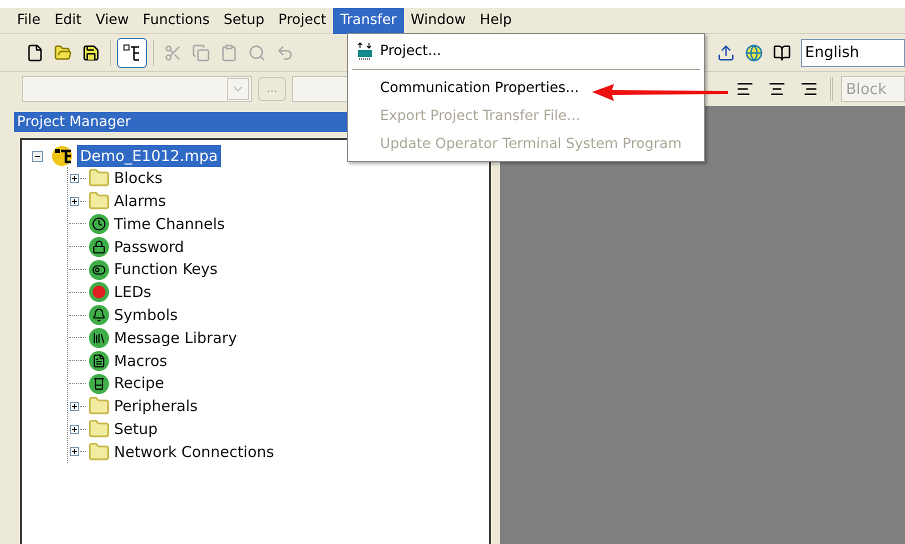 This screenshot has height=544, width=905. Describe the element at coordinates (438, 21) in the screenshot. I see `menu-item: Window` at that location.